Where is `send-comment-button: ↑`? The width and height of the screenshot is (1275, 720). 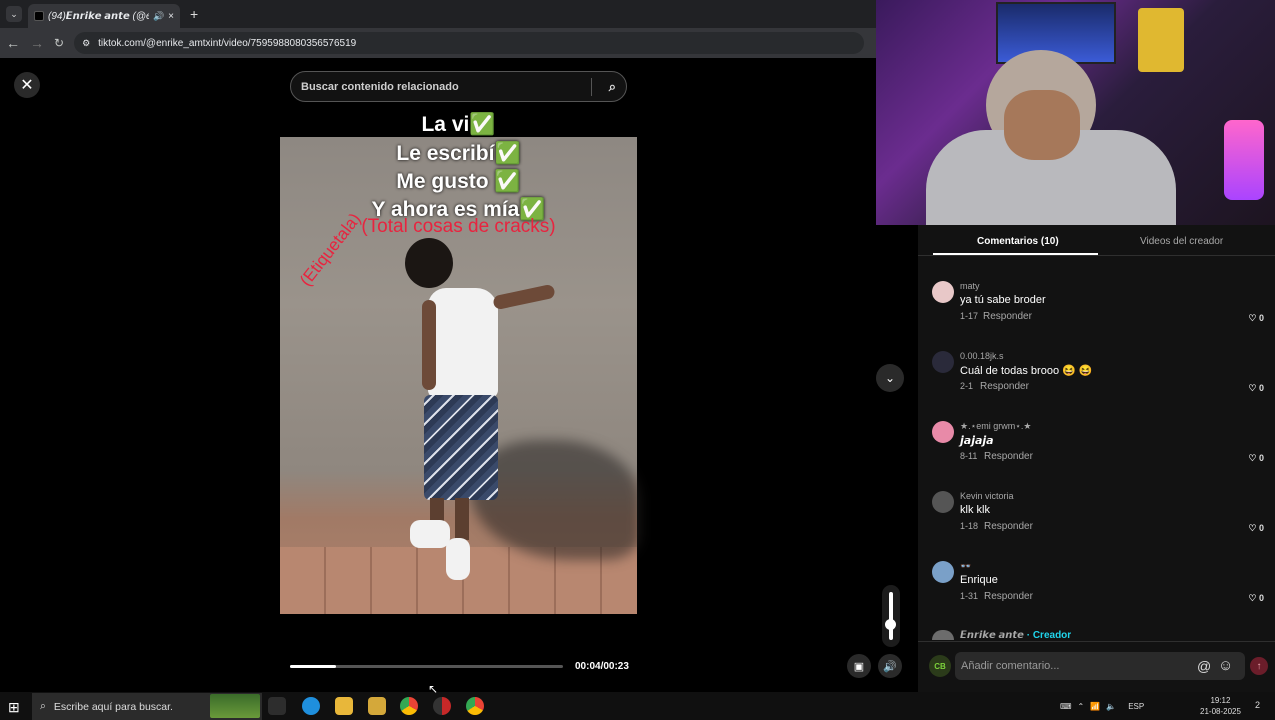 send-comment-button: ↑ is located at coordinates (1259, 666).